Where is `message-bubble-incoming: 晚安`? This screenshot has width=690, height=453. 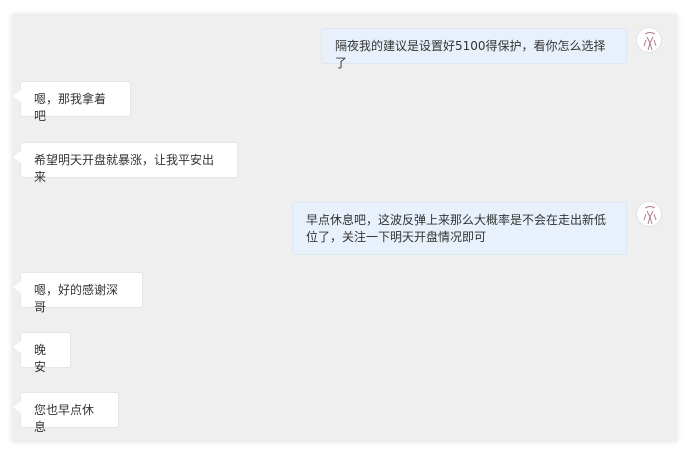 message-bubble-incoming: 晚安 is located at coordinates (42, 353).